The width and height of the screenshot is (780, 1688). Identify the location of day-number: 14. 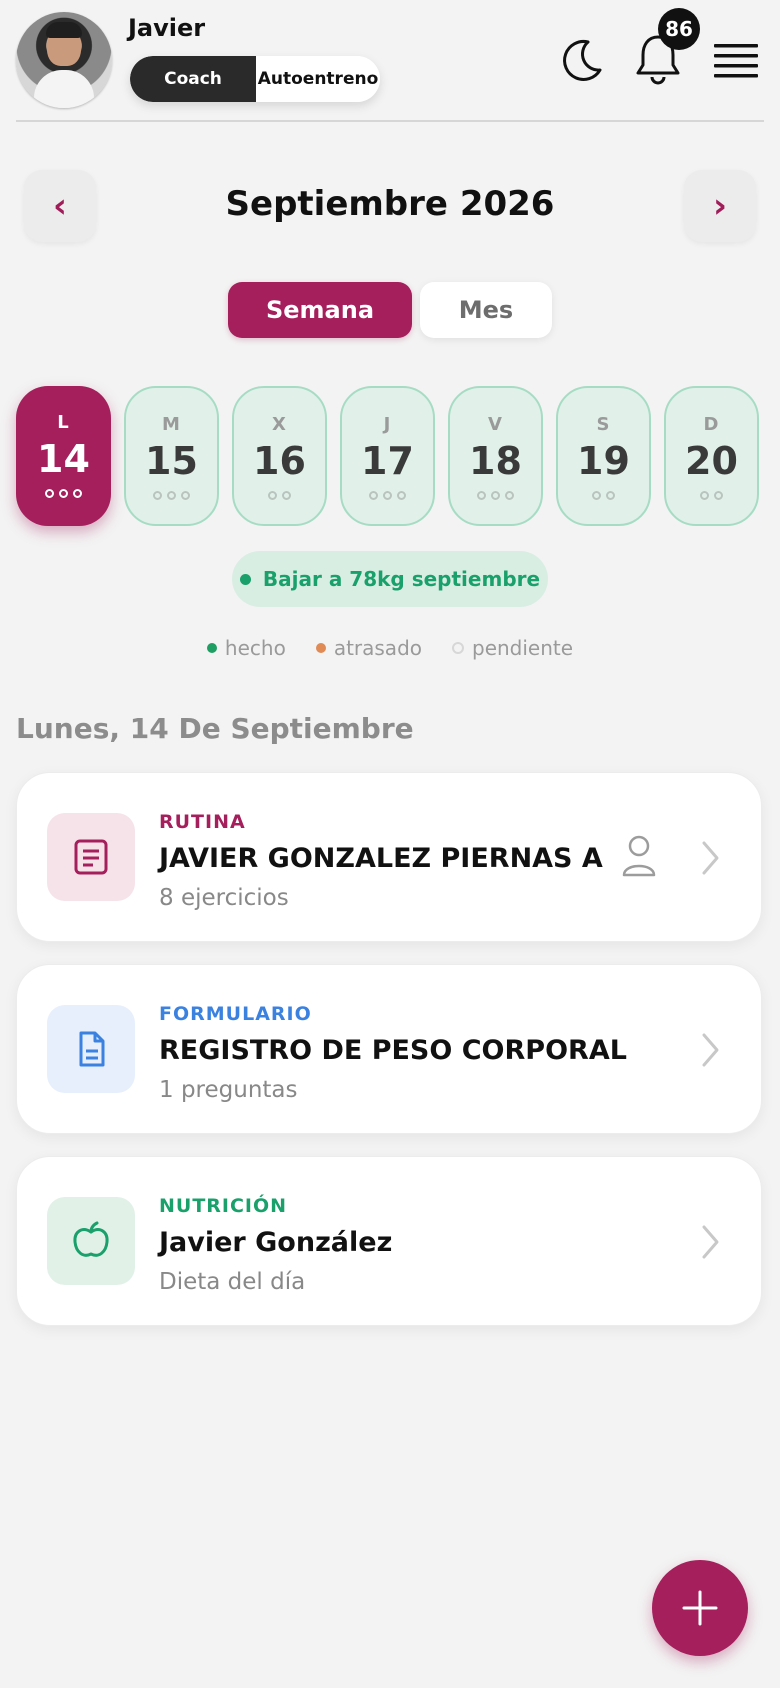
(63, 459).